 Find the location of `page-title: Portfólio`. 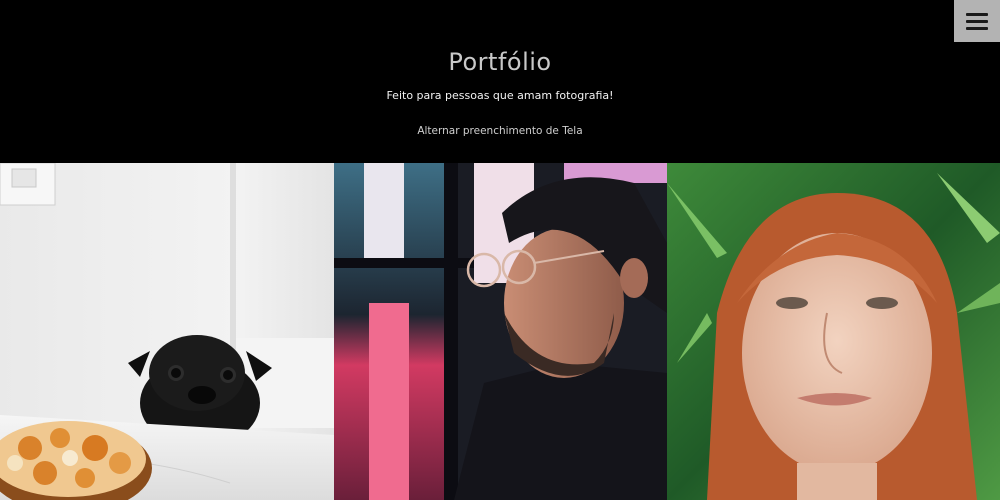

page-title: Portfólio is located at coordinates (500, 62).